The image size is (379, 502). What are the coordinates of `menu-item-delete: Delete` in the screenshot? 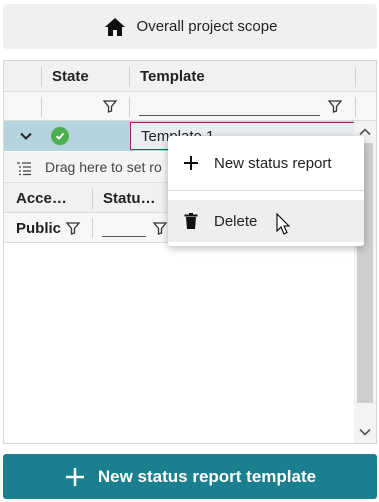 It's located at (266, 221).